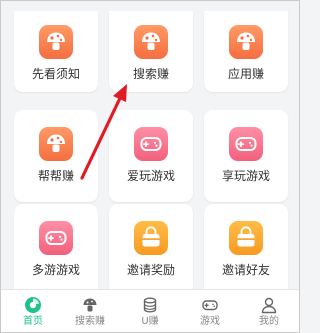 This screenshot has width=320, height=333. I want to click on tab-home: 首页, so click(33, 311).